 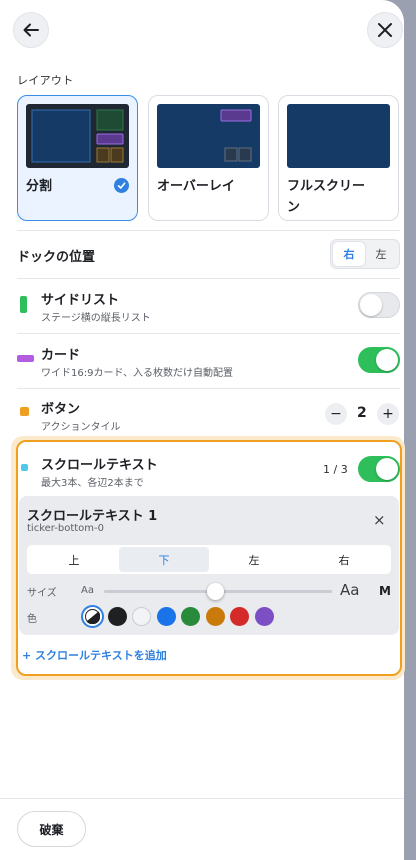 What do you see at coordinates (61, 355) in the screenshot?
I see `card-title: カード` at bounding box center [61, 355].